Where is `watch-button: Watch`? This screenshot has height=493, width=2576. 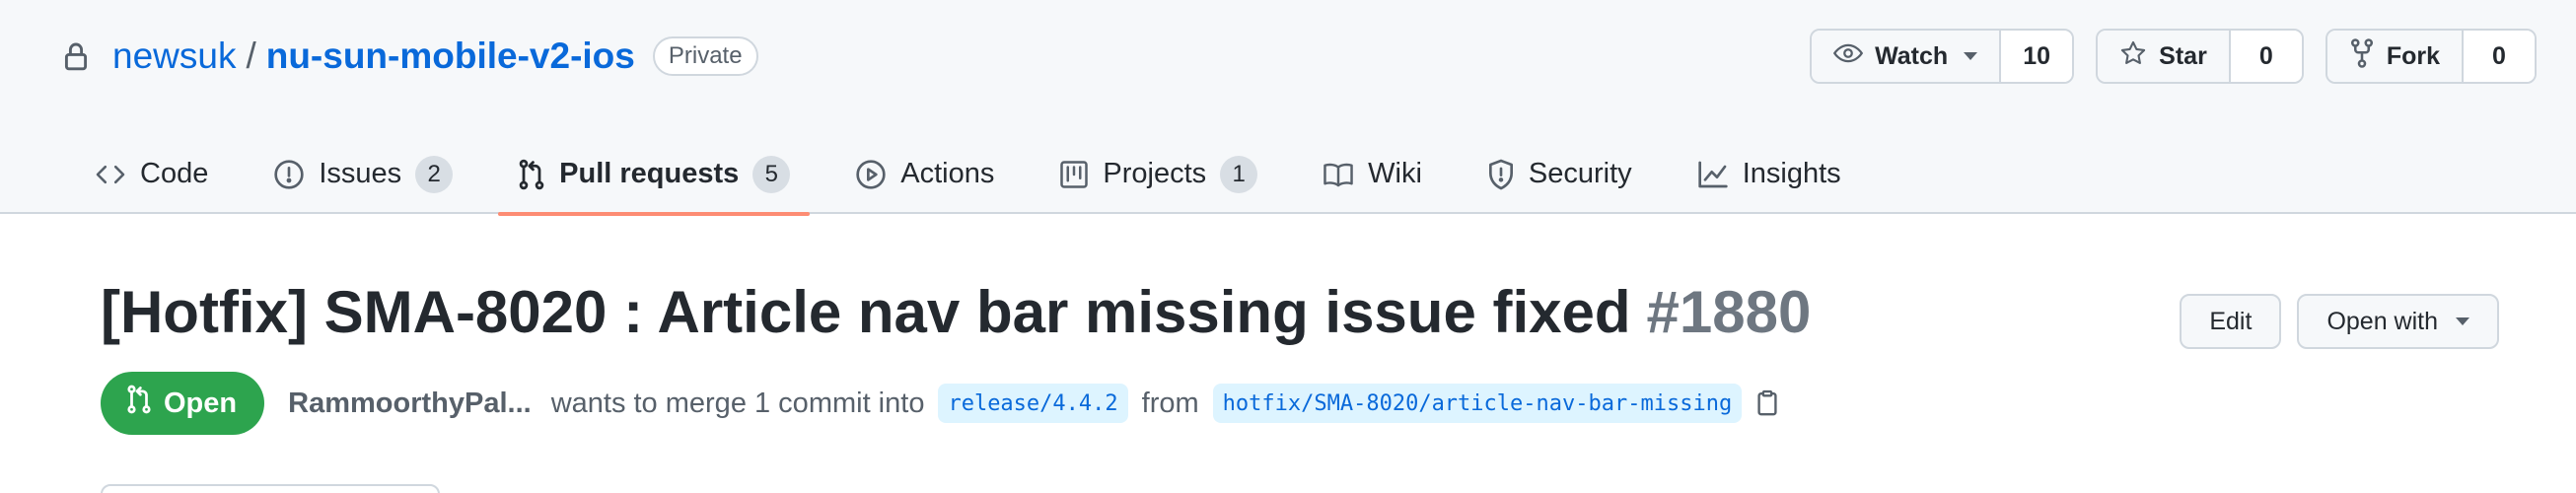
watch-button: Watch is located at coordinates (1907, 56).